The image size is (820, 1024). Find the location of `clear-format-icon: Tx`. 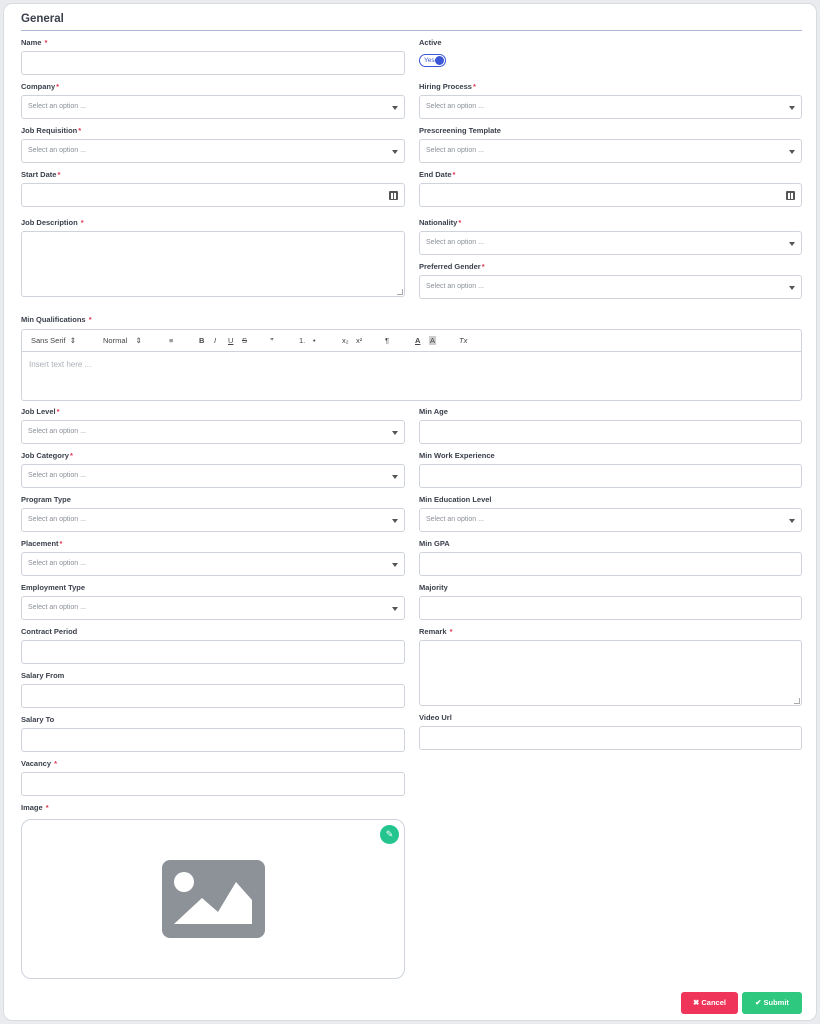

clear-format-icon: Tx is located at coordinates (463, 340).